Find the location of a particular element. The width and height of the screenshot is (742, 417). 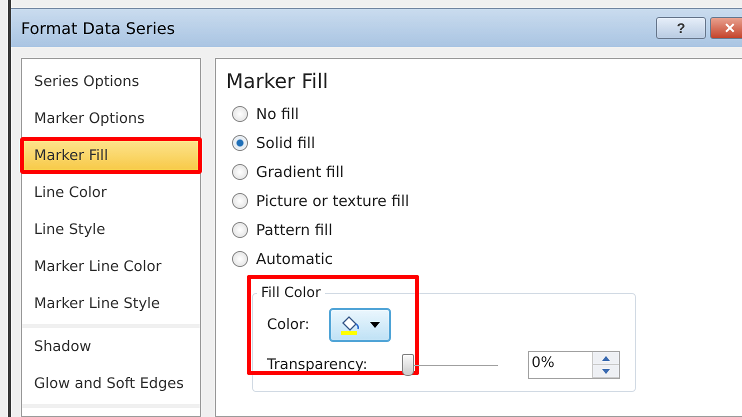

up-button is located at coordinates (605, 358).